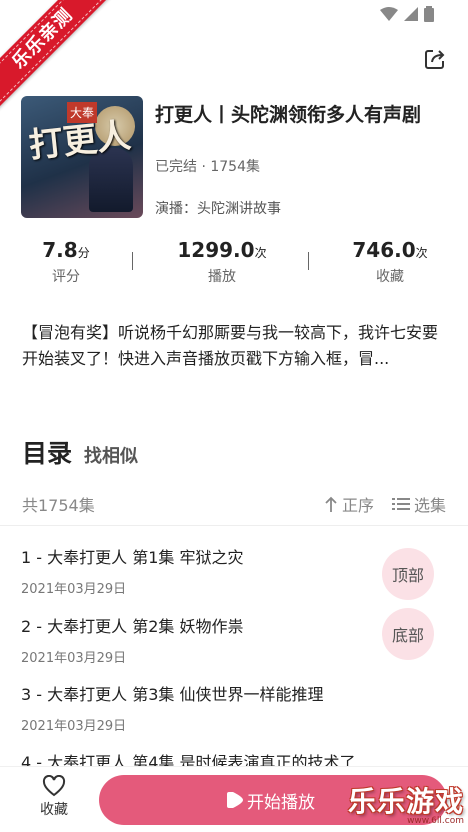 This screenshot has height=832, width=468. What do you see at coordinates (80, 141) in the screenshot?
I see `cover-big-text: 打更人` at bounding box center [80, 141].